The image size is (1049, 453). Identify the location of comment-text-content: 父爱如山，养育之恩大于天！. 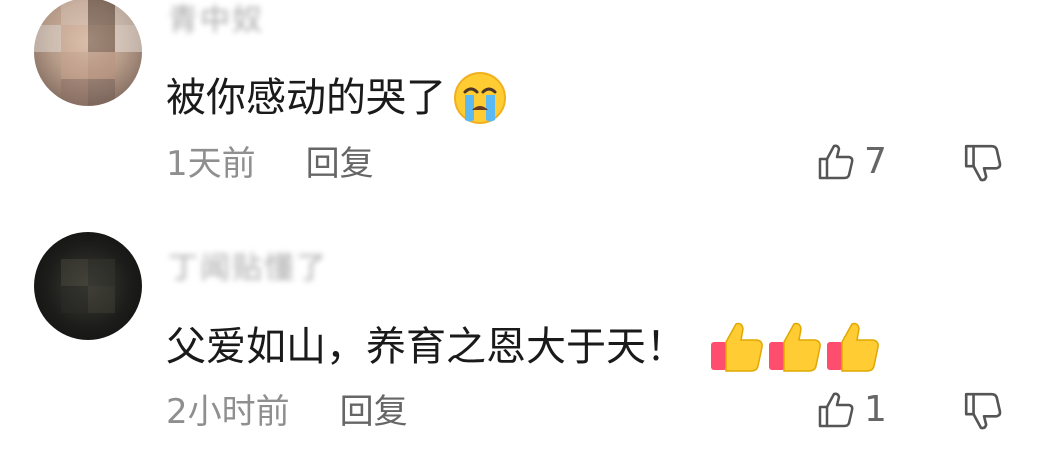
(426, 347).